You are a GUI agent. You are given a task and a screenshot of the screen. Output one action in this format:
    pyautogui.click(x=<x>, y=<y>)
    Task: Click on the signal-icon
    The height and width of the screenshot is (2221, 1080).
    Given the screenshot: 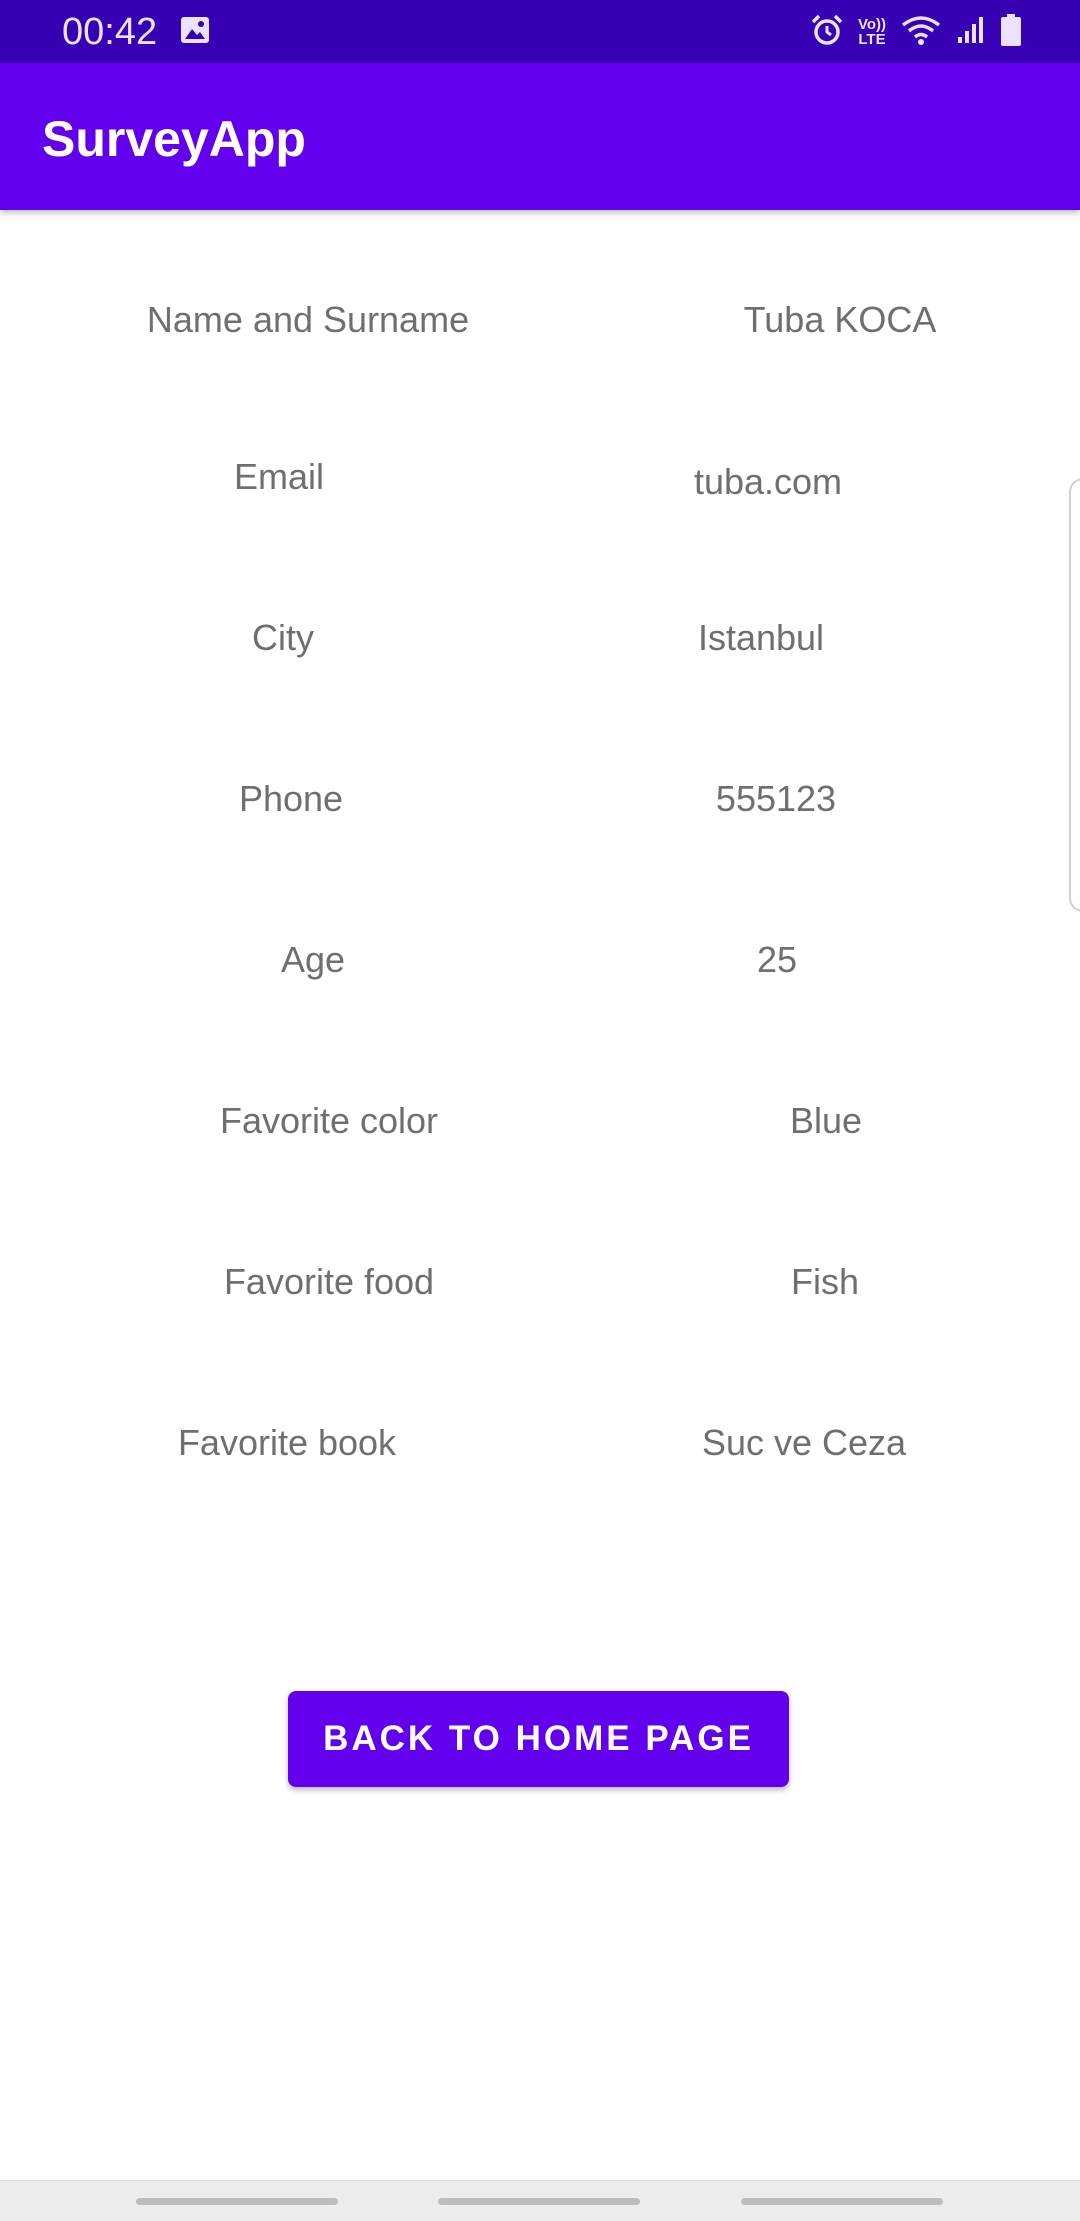 What is the action you would take?
    pyautogui.click(x=971, y=32)
    